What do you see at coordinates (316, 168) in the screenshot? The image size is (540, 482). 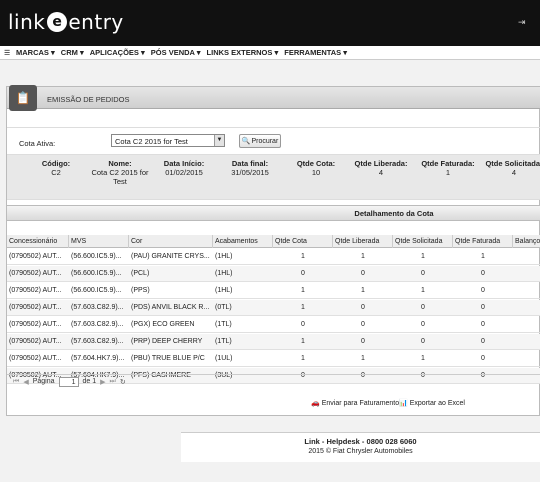 I see `summary-qtde-cota: Qtde Cota: 10` at bounding box center [316, 168].